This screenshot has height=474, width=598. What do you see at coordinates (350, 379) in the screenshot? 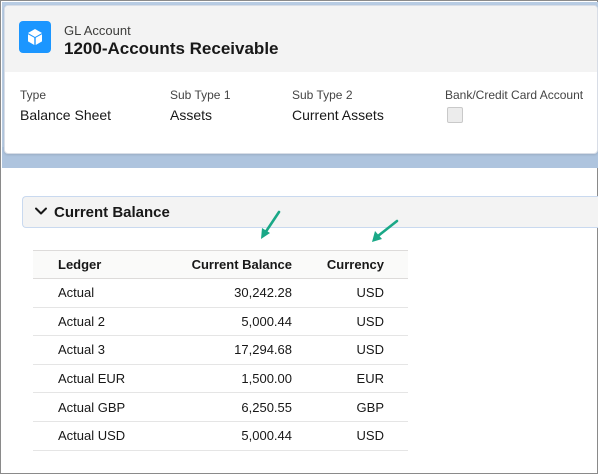
I see `currency-cell: EUR` at bounding box center [350, 379].